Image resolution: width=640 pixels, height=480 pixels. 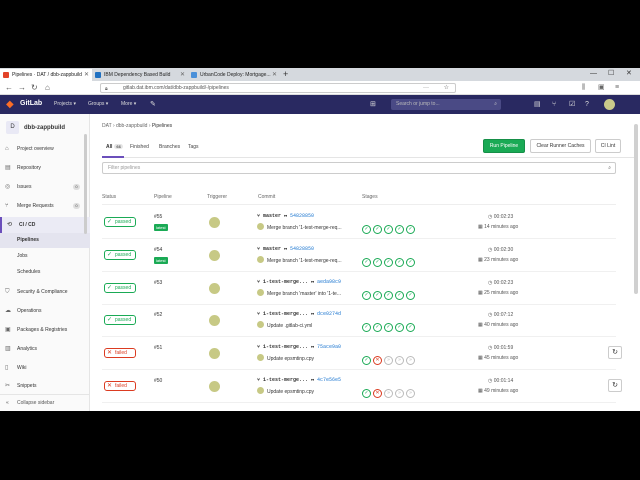 I want to click on sidebar-subitem-jobs: Jobs, so click(x=45, y=256).